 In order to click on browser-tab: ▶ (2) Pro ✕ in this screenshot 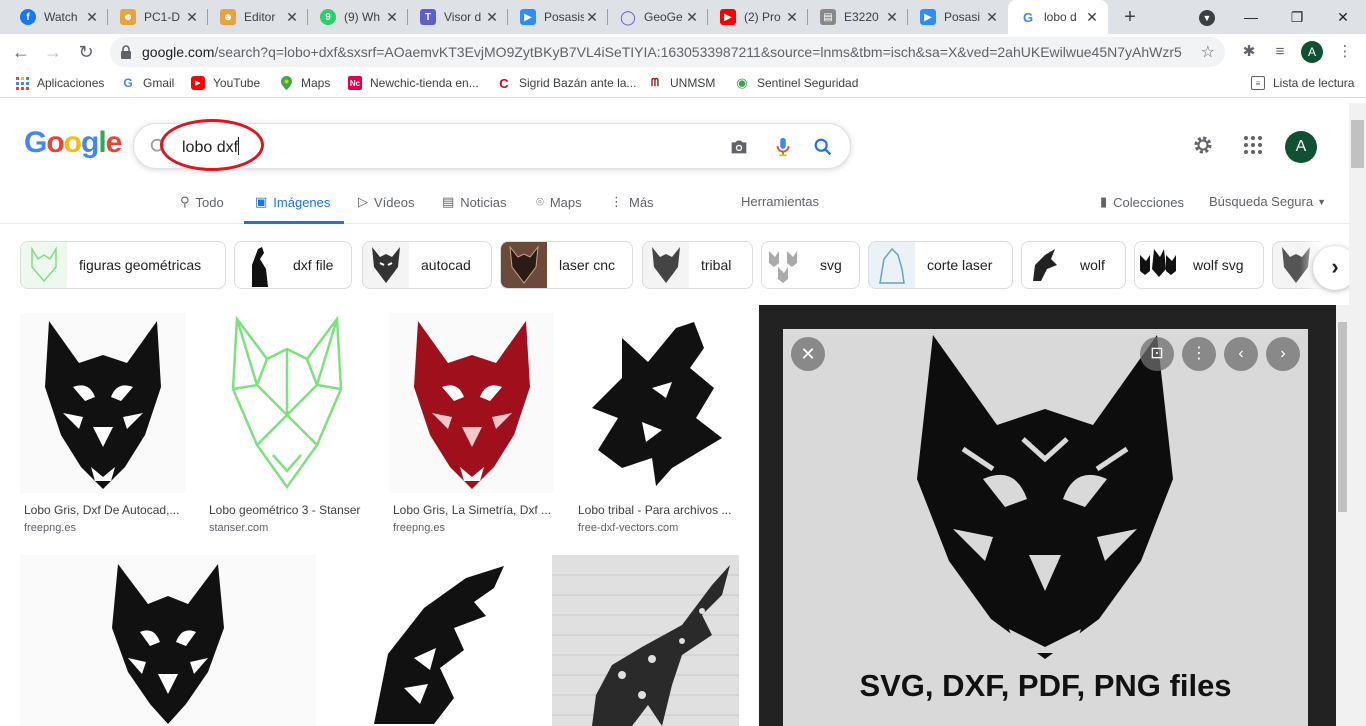, I will do `click(758, 17)`.